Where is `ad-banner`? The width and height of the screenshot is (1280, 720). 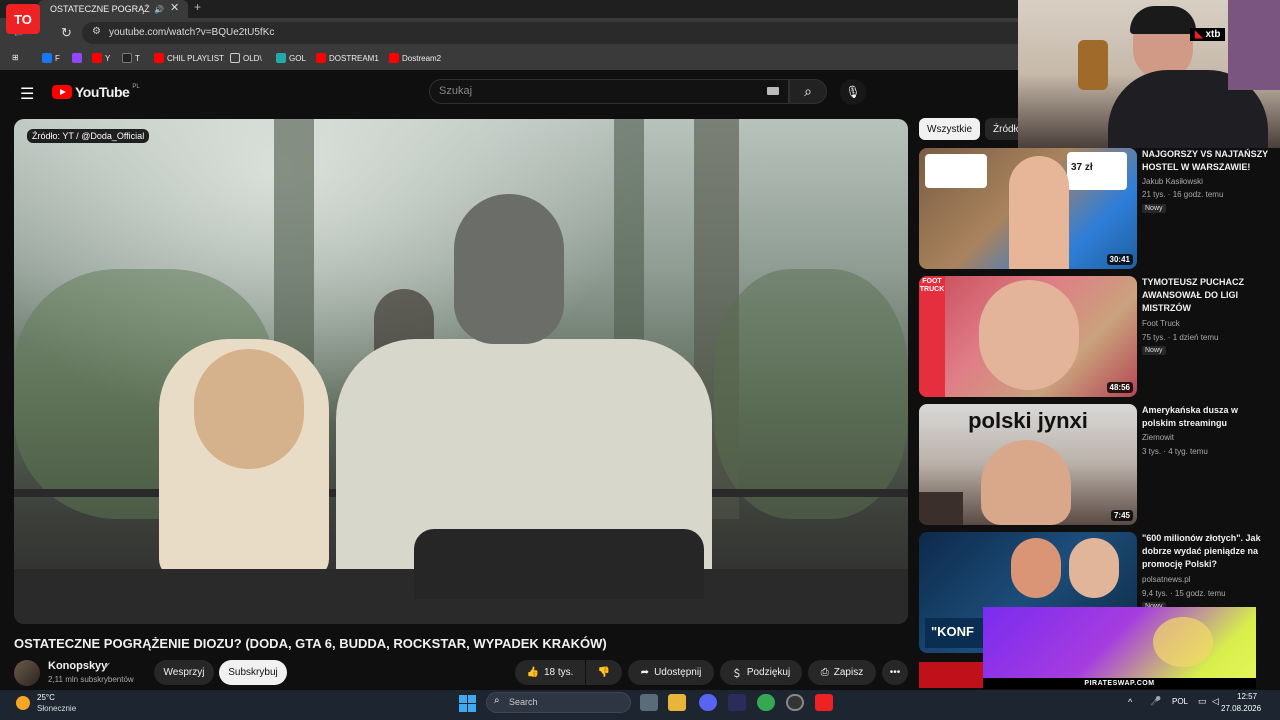
ad-banner is located at coordinates (1119, 648).